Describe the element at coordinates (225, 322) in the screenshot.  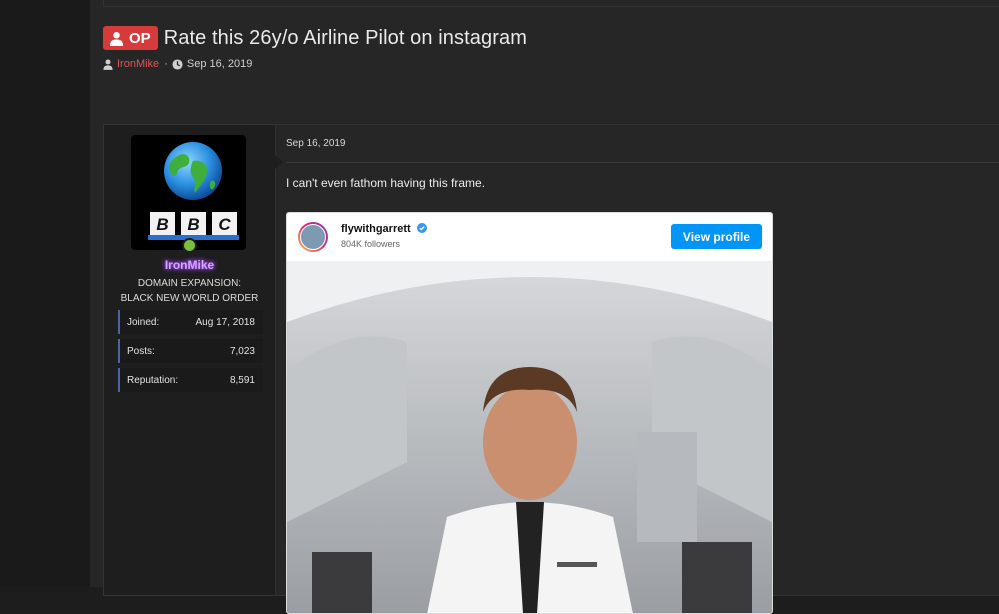
I see `stat-value: Aug 17, 2018` at that location.